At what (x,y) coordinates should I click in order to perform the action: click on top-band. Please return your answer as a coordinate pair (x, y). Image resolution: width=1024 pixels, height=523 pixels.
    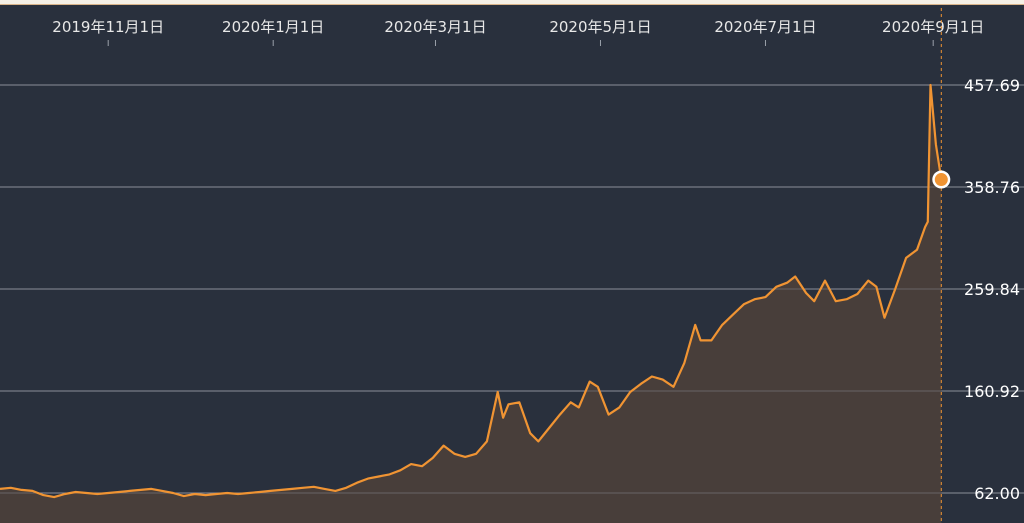
    Looking at the image, I should click on (512, 2).